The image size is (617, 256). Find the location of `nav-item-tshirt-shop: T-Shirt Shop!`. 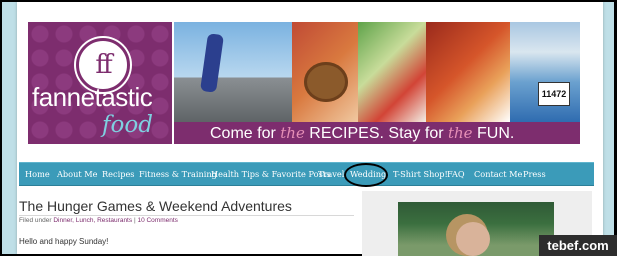

nav-item-tshirt-shop: T-Shirt Shop! is located at coordinates (420, 174).